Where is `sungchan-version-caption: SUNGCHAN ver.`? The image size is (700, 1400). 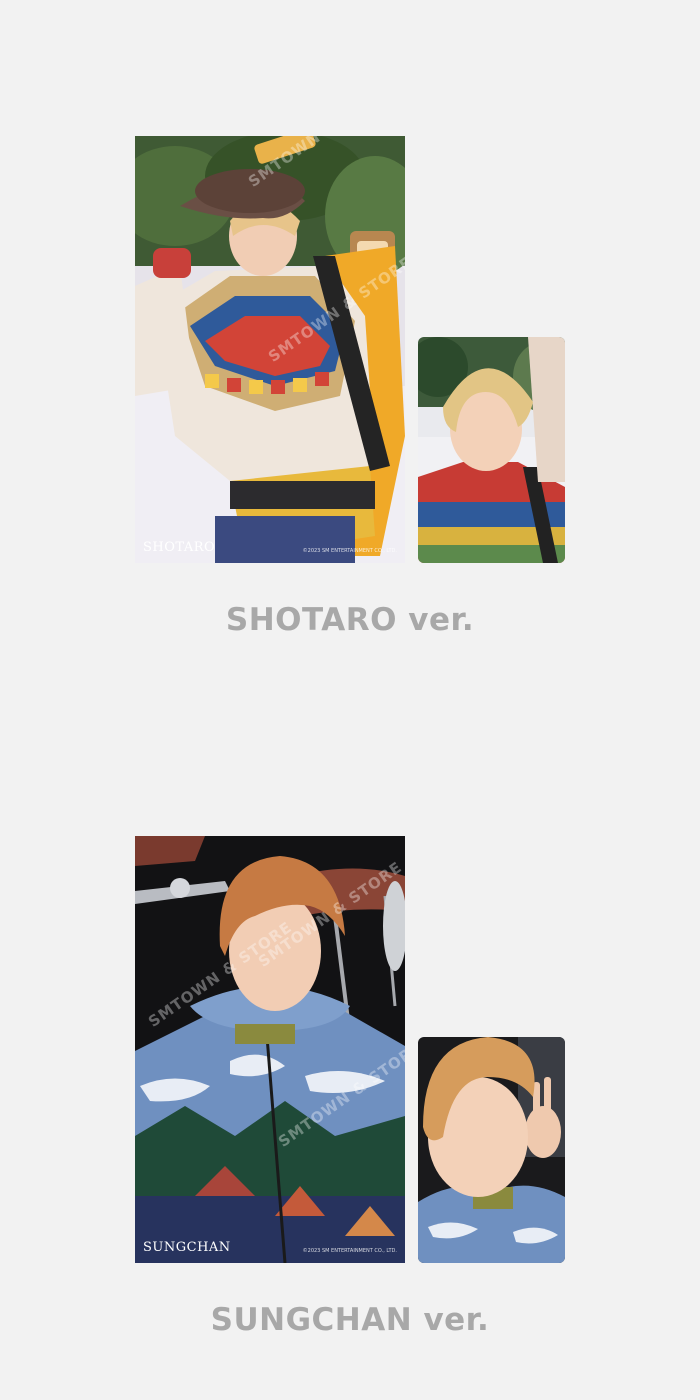 sungchan-version-caption: SUNGCHAN ver. is located at coordinates (350, 1320).